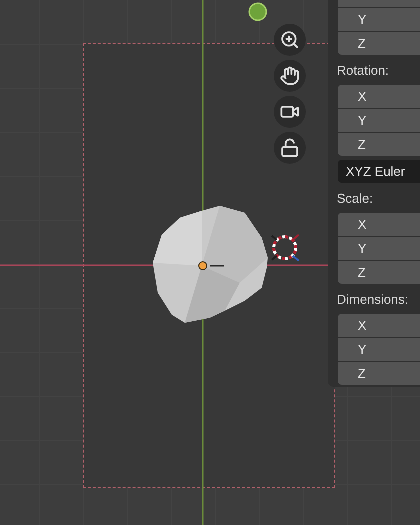 The height and width of the screenshot is (525, 420). I want to click on zoom-icon, so click(290, 40).